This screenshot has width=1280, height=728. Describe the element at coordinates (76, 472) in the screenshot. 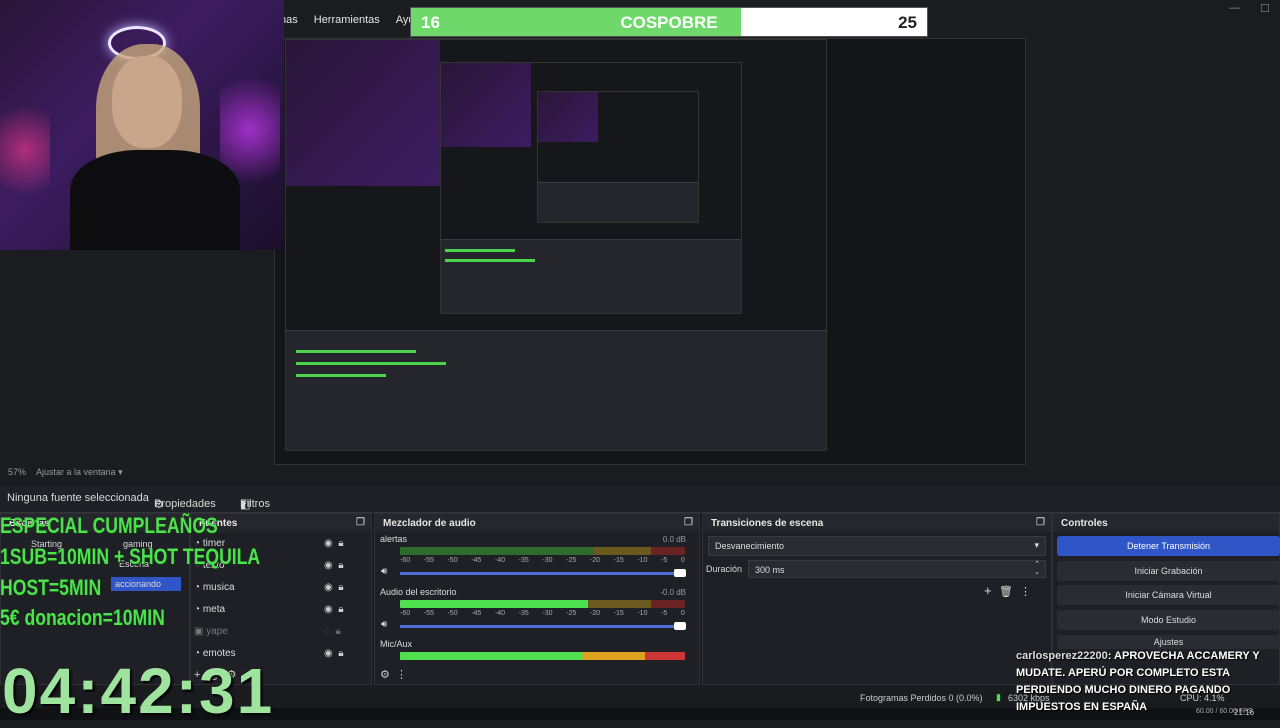

I see `zoom-fit-label: Ajustar a la ventana` at that location.